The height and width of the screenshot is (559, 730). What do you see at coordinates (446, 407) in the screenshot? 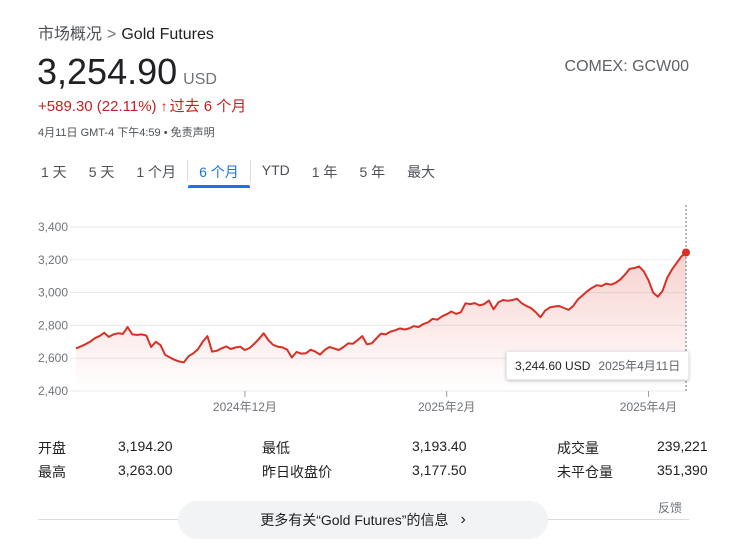
I see `x-tick-label: 2025年2月` at bounding box center [446, 407].